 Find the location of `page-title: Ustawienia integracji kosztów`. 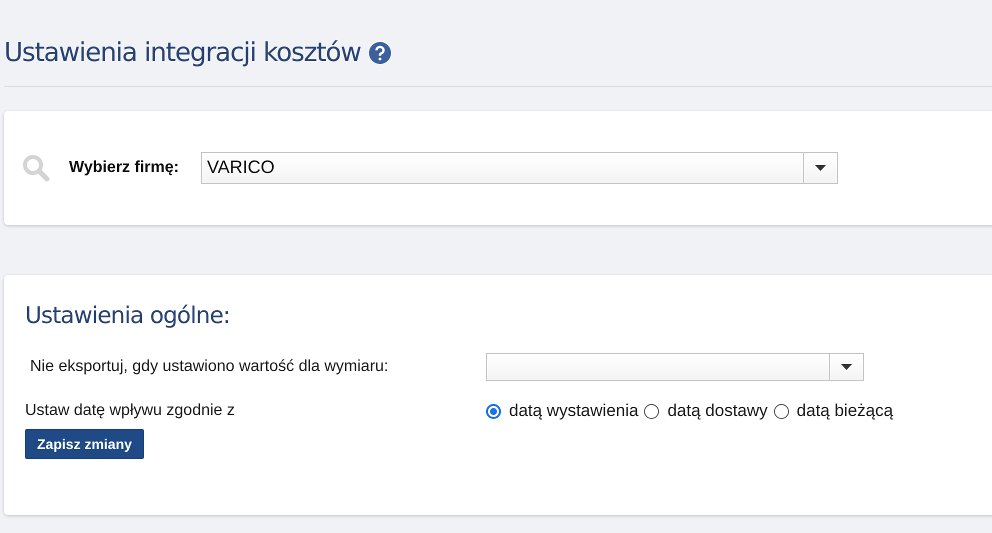

page-title: Ustawienia integracji kosztów is located at coordinates (182, 53).